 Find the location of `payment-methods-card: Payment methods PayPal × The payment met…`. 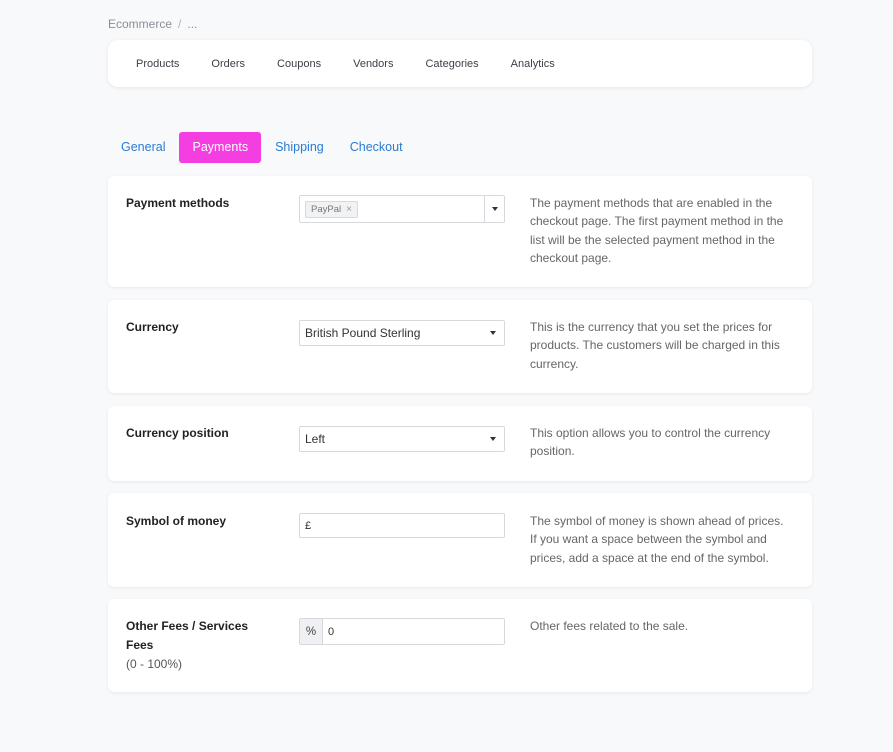

payment-methods-card: Payment methods PayPal × The payment met… is located at coordinates (460, 231).